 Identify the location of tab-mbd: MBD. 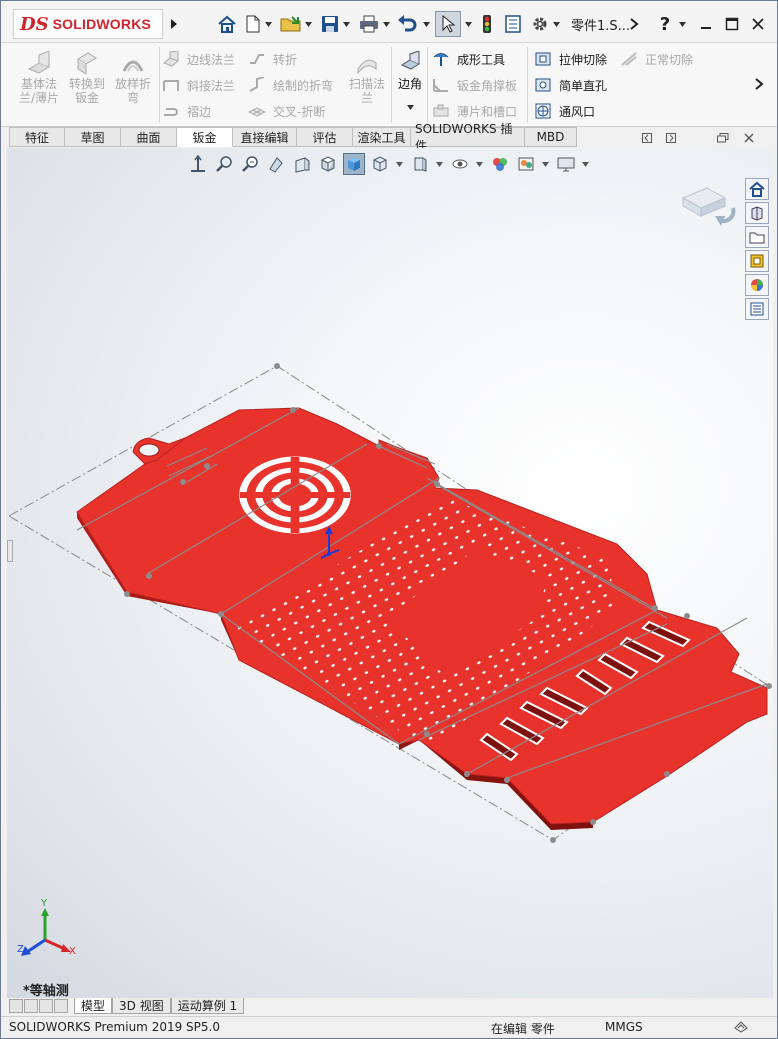
(551, 137).